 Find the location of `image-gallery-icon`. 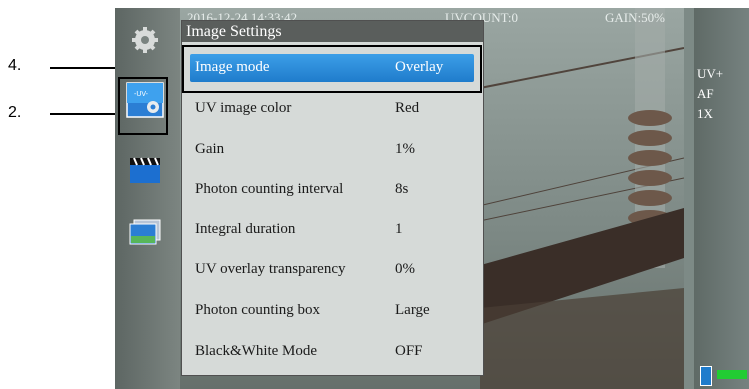

image-gallery-icon is located at coordinates (145, 232).